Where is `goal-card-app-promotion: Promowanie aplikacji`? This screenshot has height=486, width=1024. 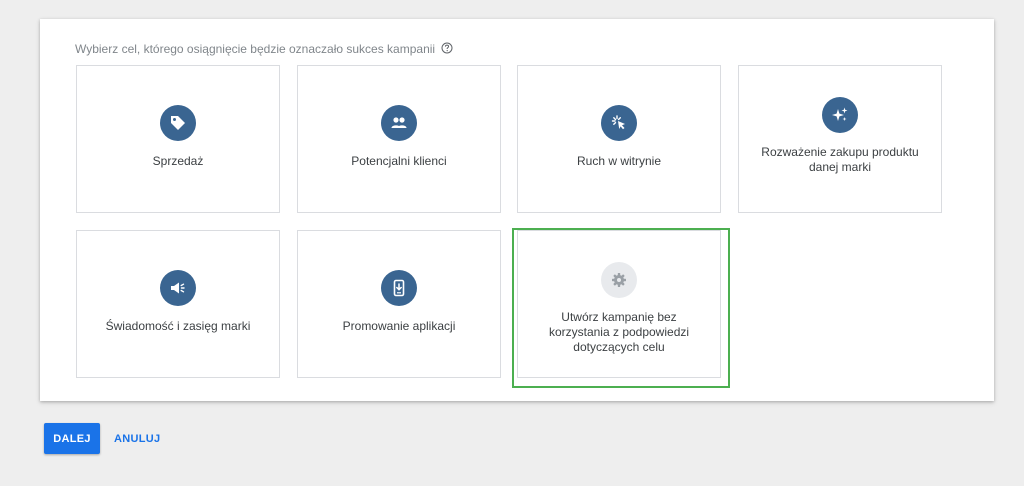
goal-card-app-promotion: Promowanie aplikacji is located at coordinates (399, 304).